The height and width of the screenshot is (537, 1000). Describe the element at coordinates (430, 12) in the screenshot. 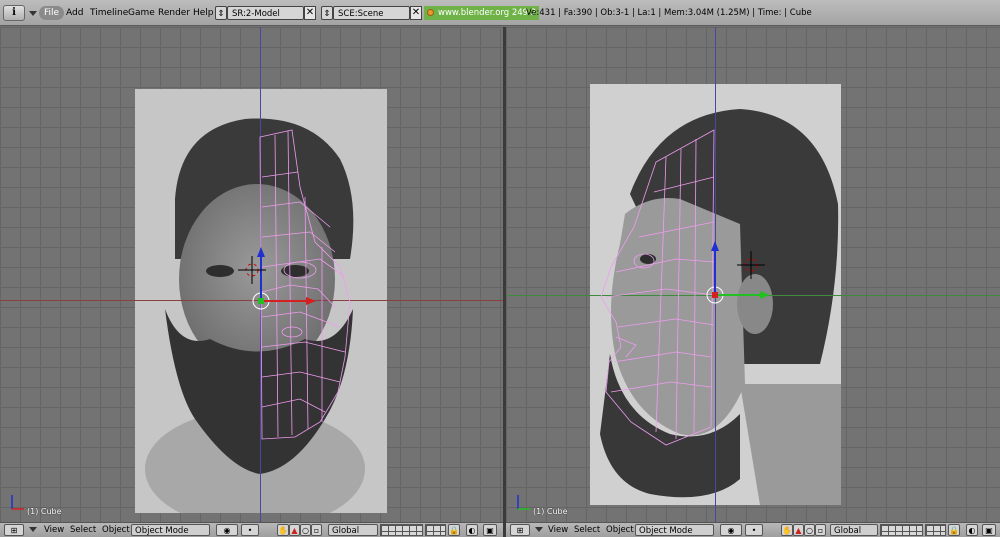

I see `blender-logo-icon` at that location.